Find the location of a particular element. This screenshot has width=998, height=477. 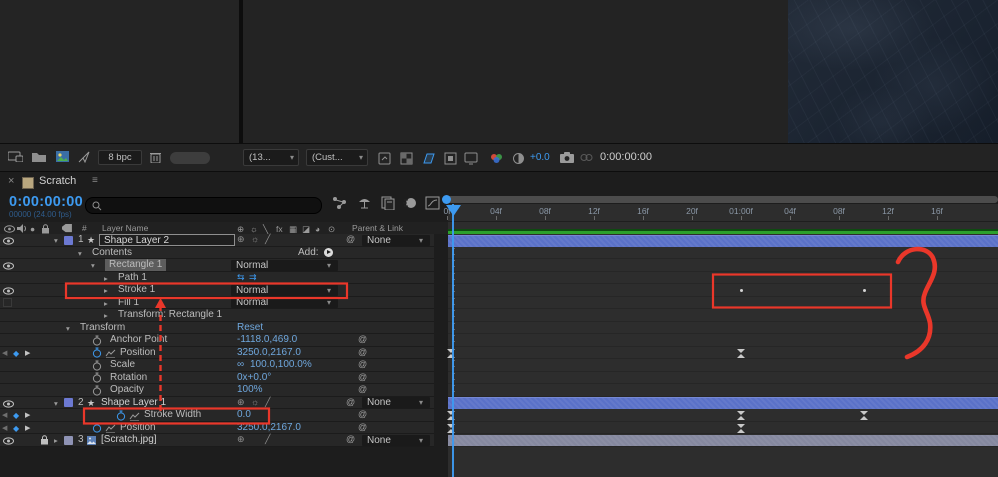

property-row: ▸ Transform: Rectangle 1 is located at coordinates (217, 315).